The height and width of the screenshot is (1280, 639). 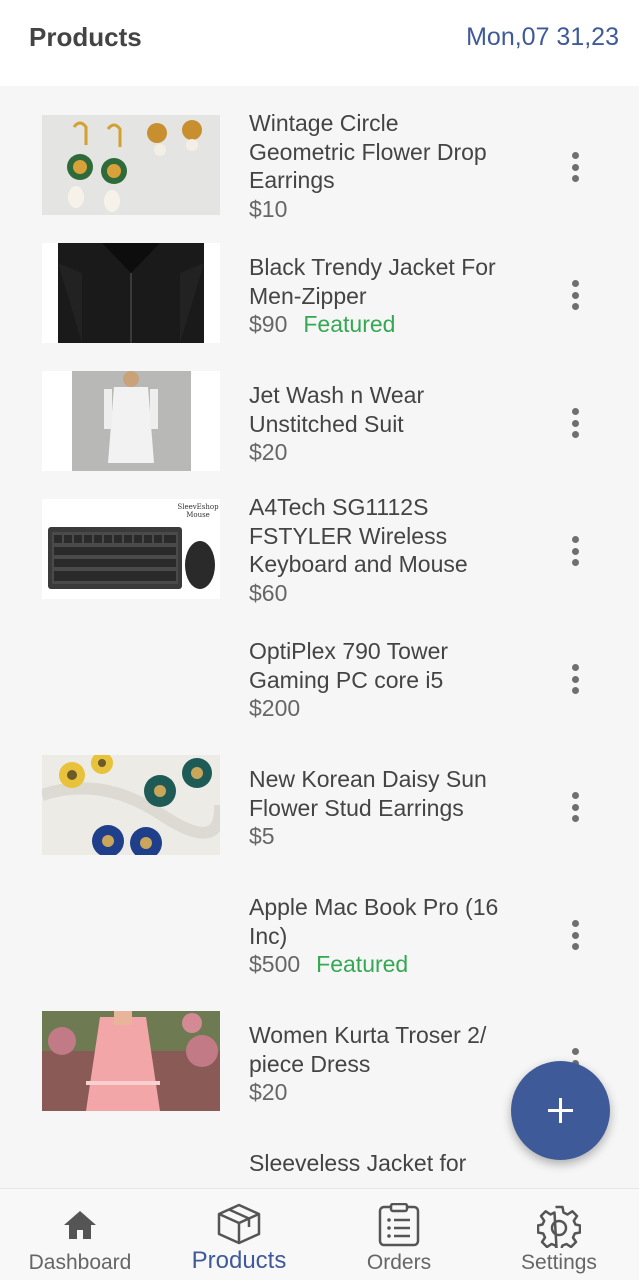 I want to click on product-info: Apple Mac Book Pro (16 Inc) $500 Featured, so click(x=394, y=936).